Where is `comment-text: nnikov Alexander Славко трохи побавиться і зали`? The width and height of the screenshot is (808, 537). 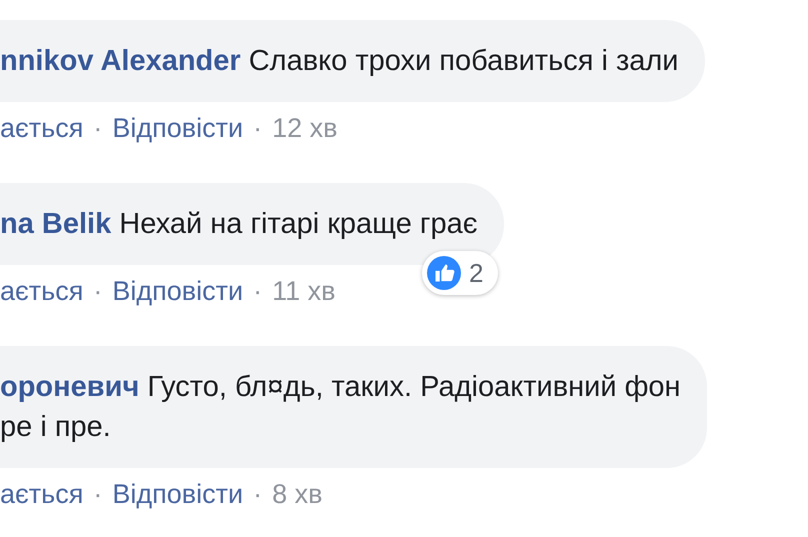 comment-text: nnikov Alexander Славко трохи побавиться і зали is located at coordinates (339, 61).